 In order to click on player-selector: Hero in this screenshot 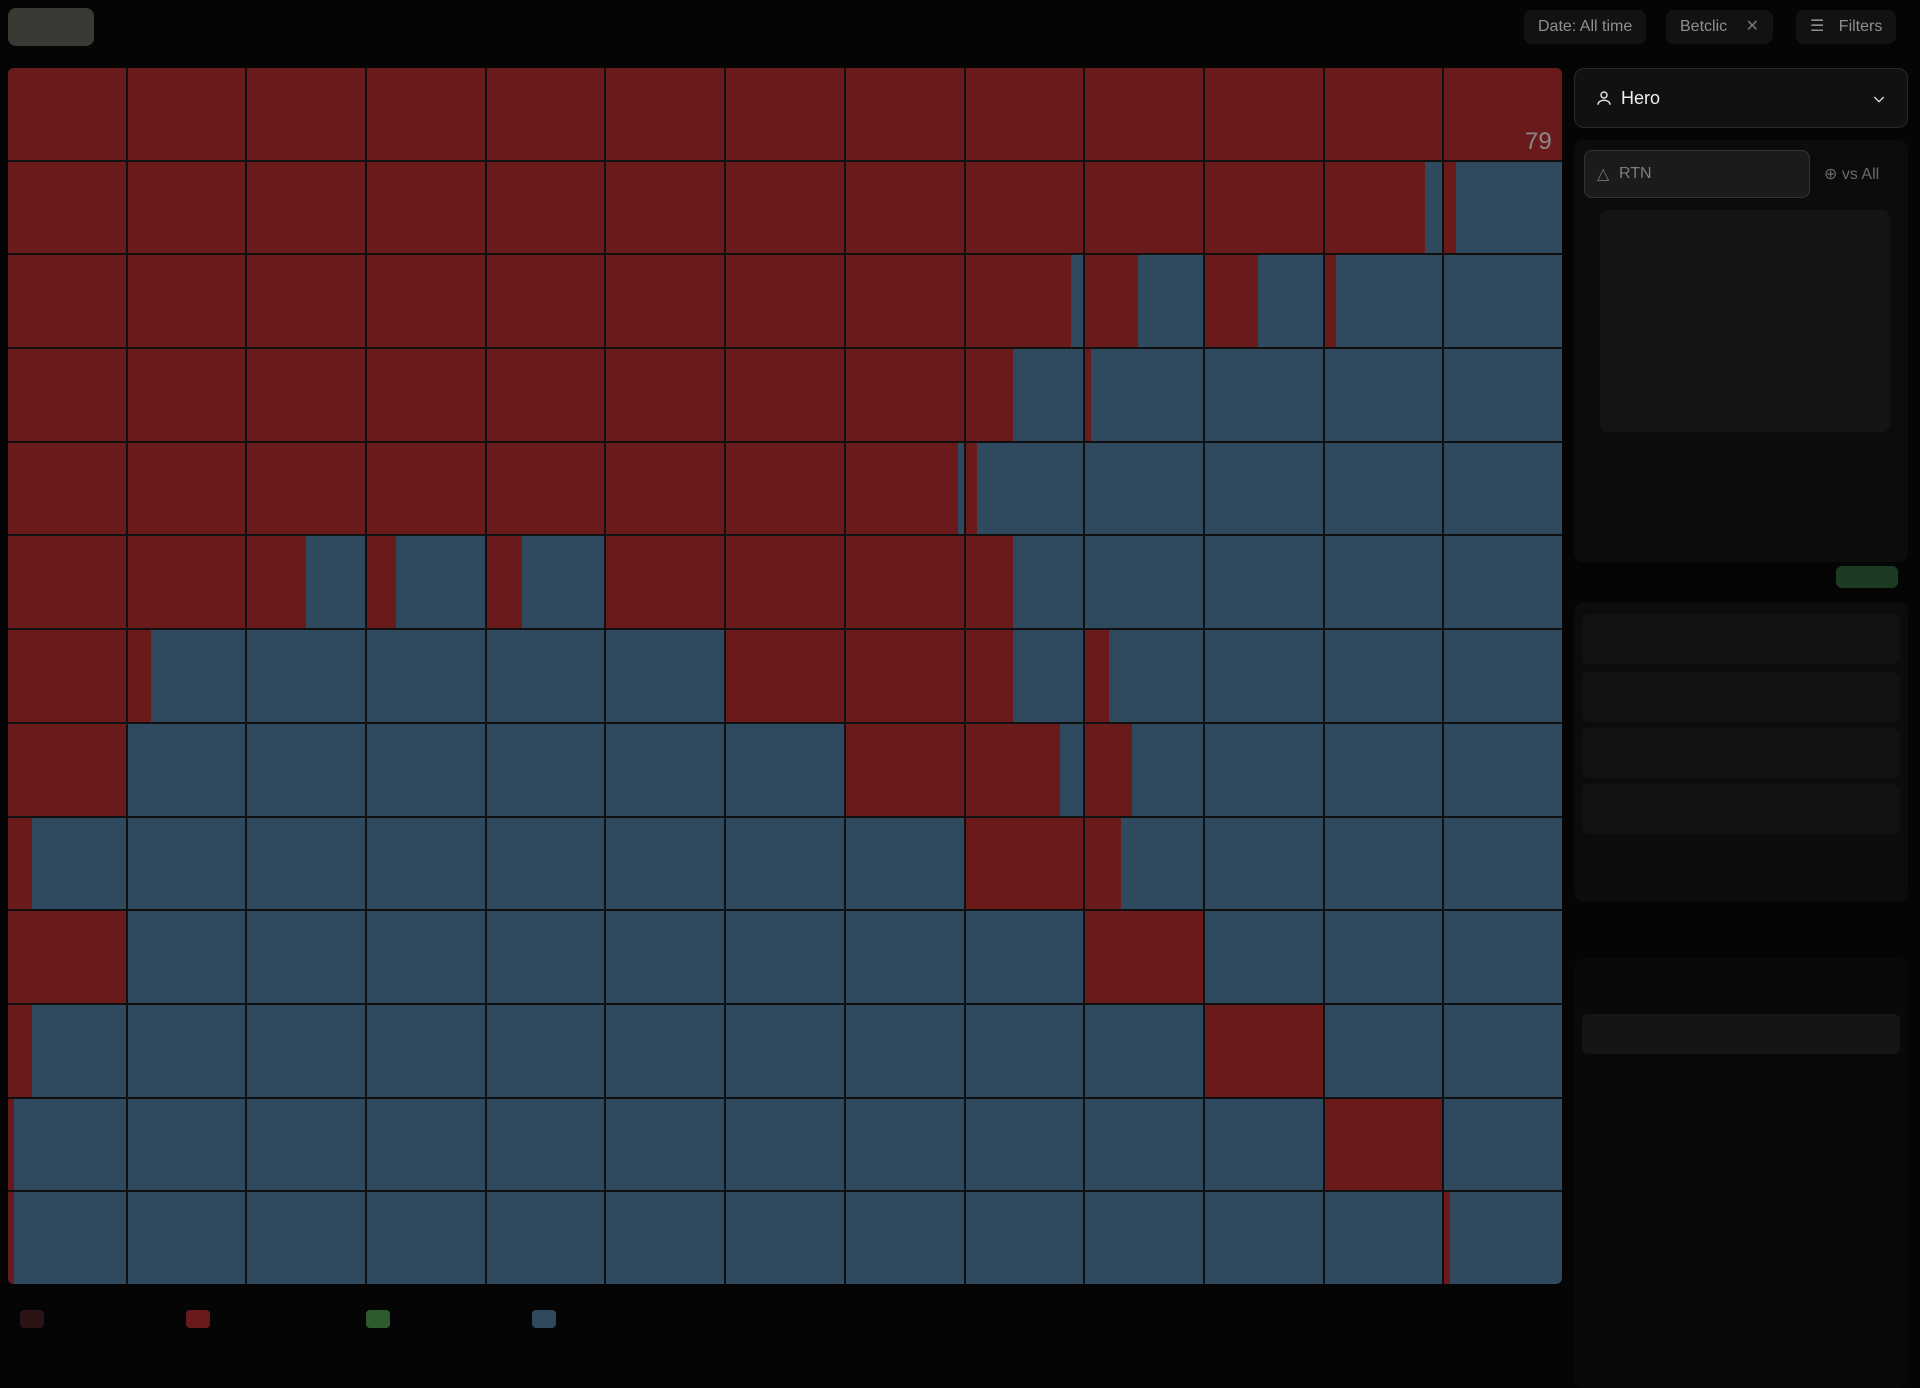, I will do `click(1741, 98)`.